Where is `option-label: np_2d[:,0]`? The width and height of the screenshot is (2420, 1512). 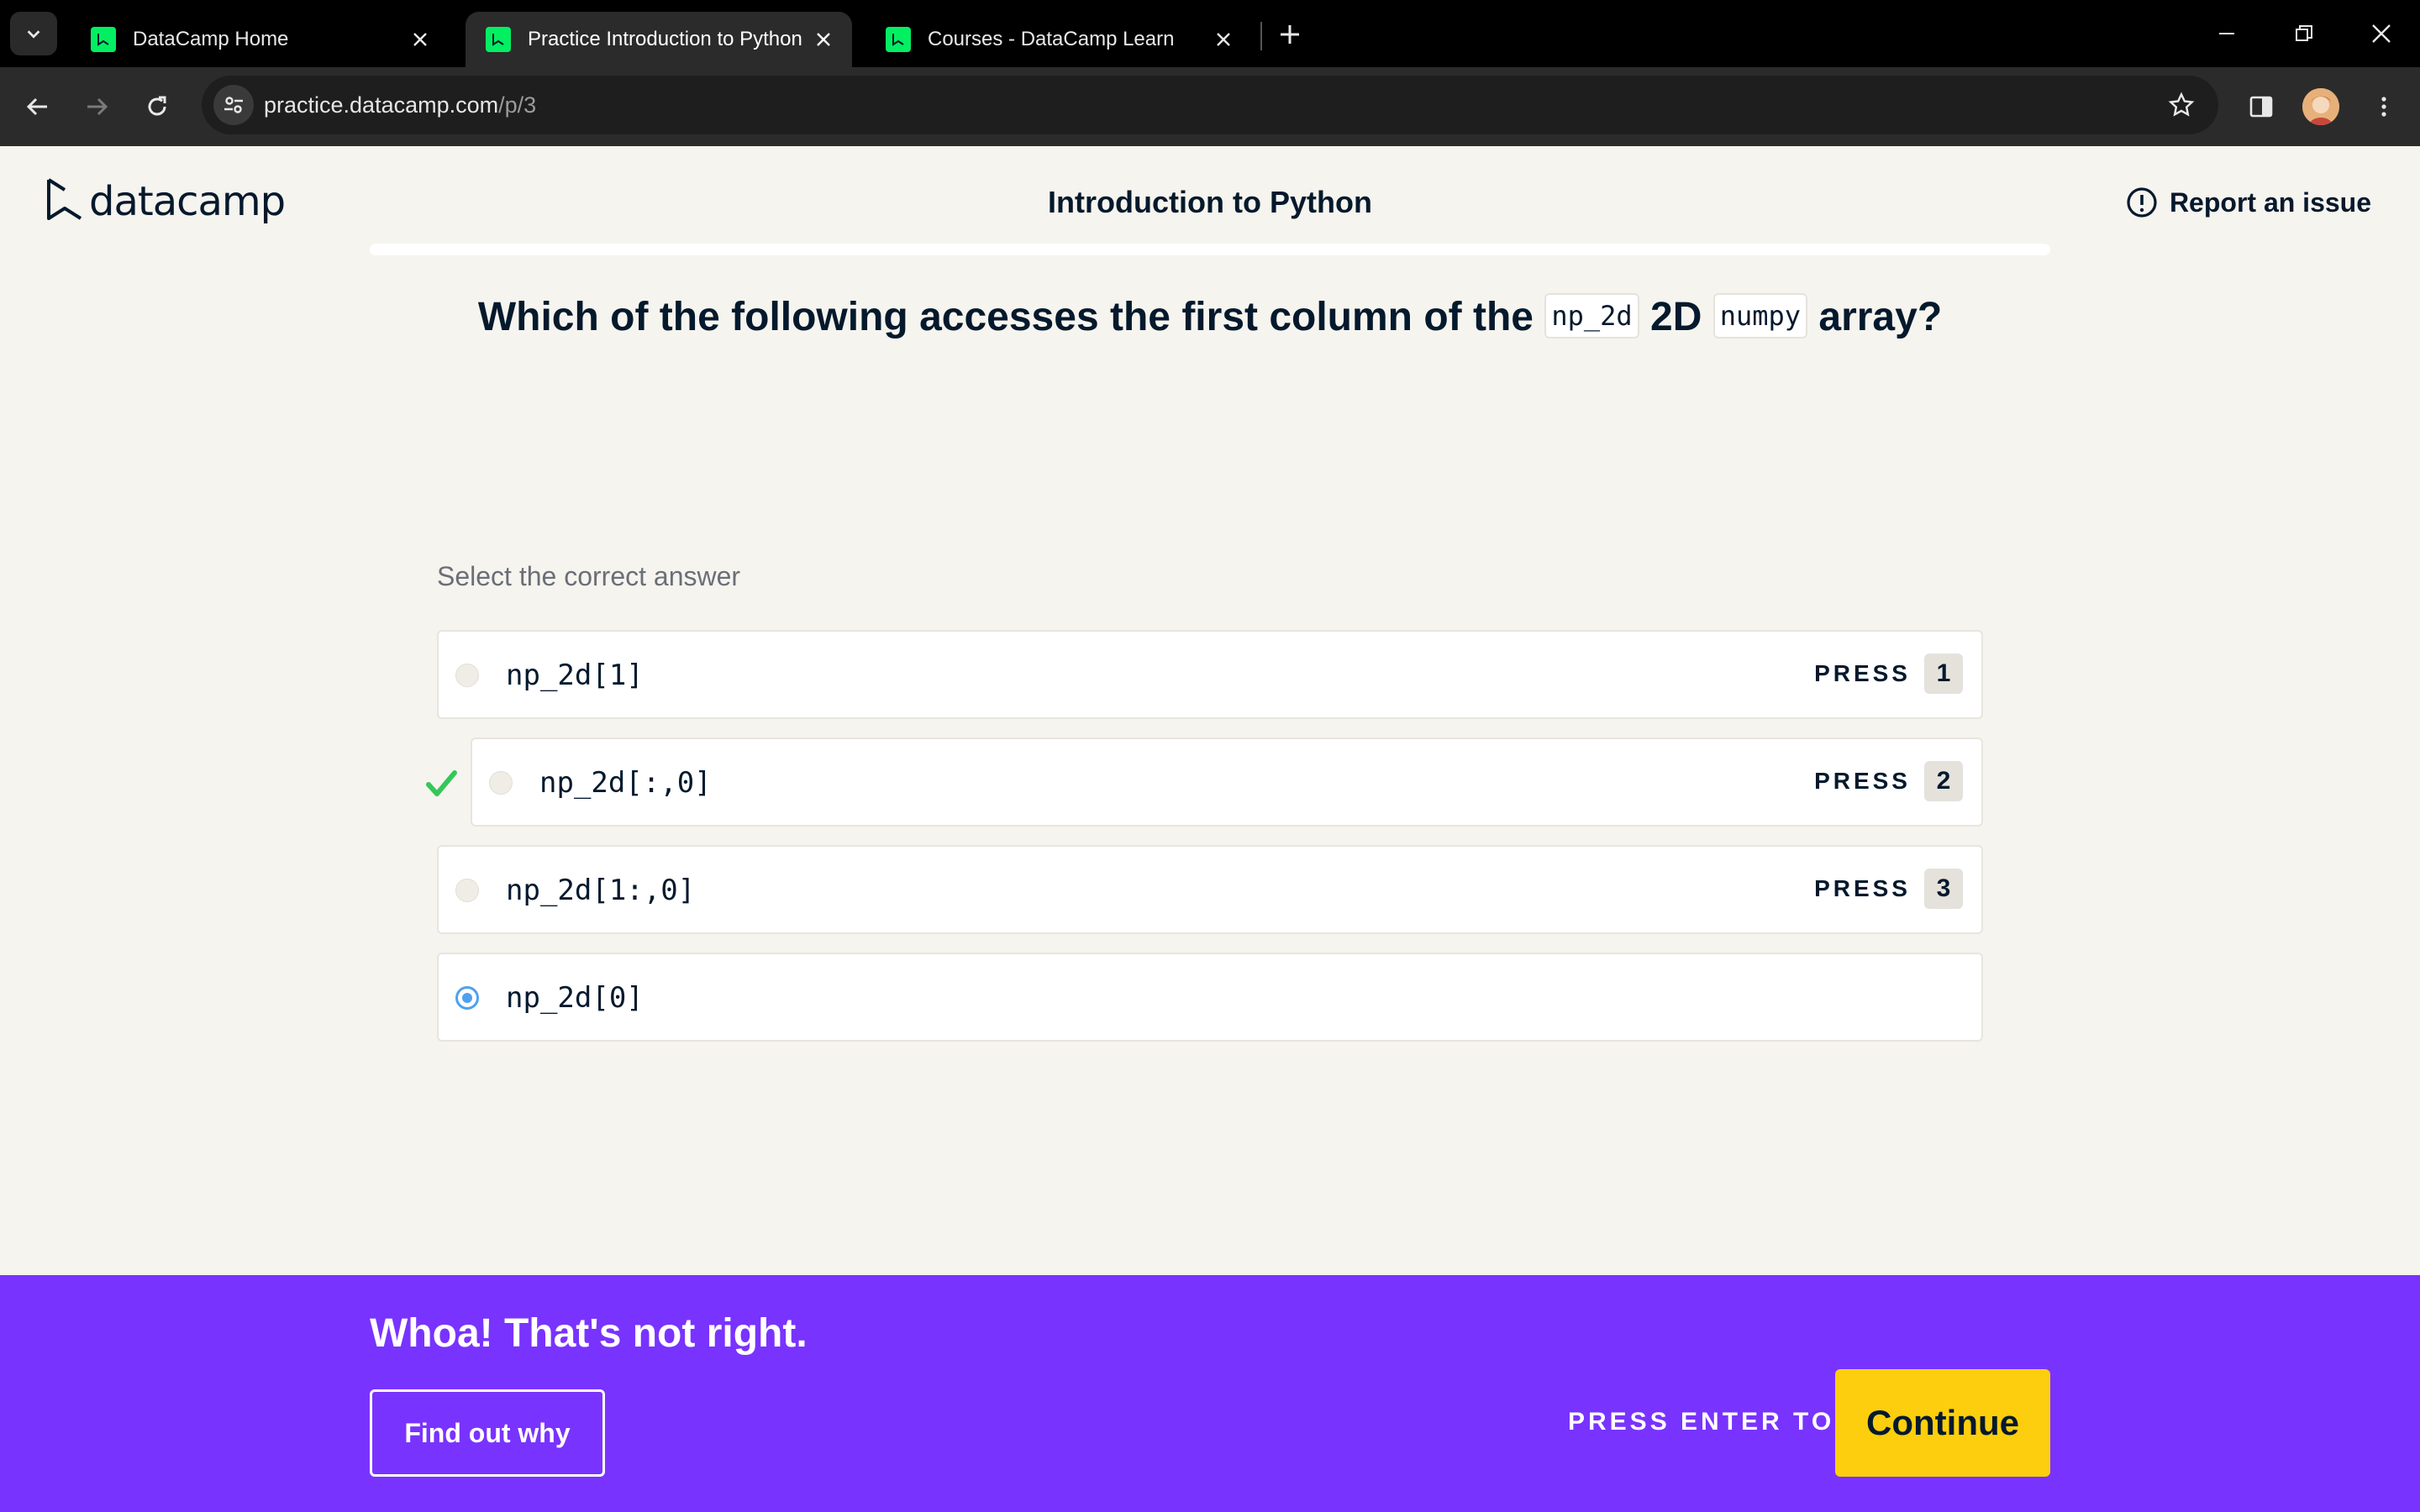
option-label: np_2d[:,0] is located at coordinates (626, 783).